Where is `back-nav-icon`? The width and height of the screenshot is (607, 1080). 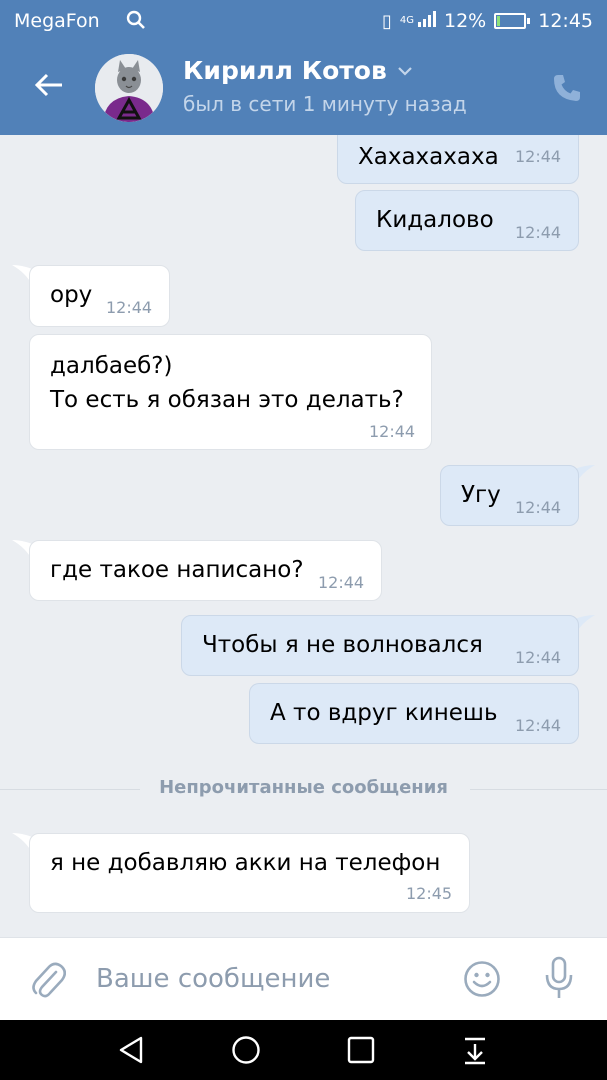 back-nav-icon is located at coordinates (132, 1050).